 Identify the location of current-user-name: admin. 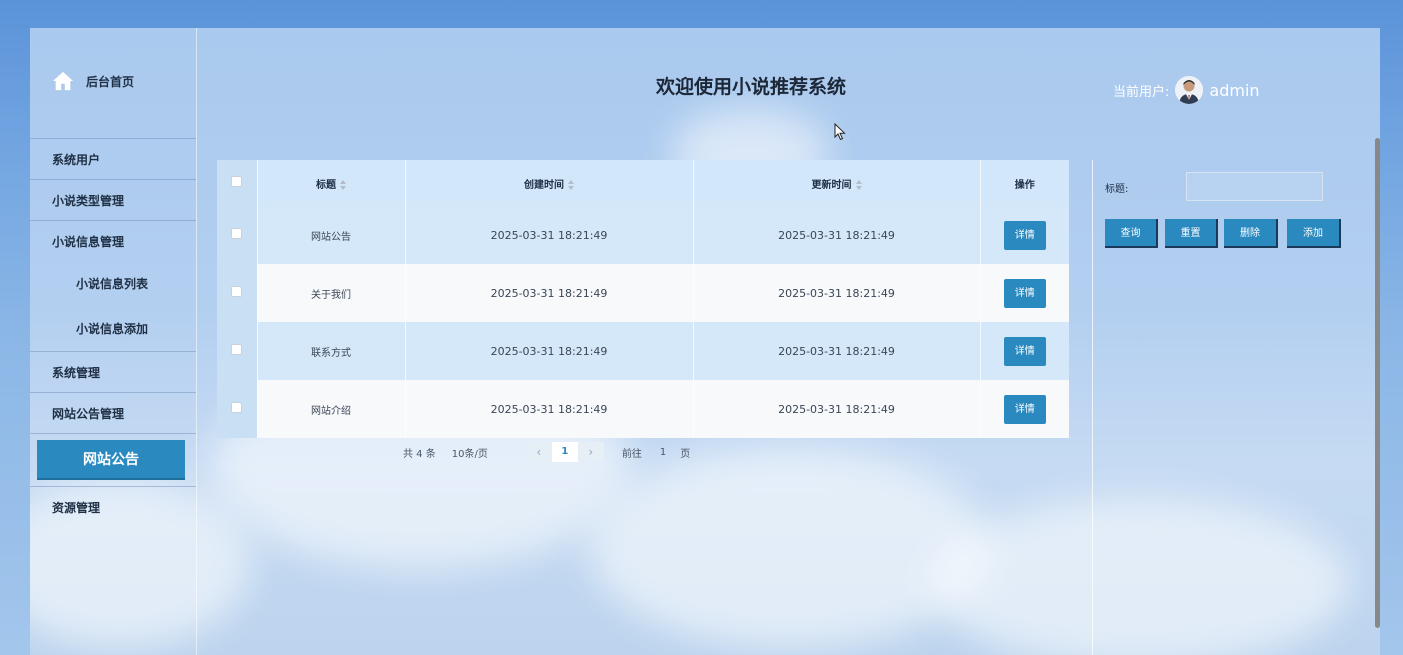
(1234, 90).